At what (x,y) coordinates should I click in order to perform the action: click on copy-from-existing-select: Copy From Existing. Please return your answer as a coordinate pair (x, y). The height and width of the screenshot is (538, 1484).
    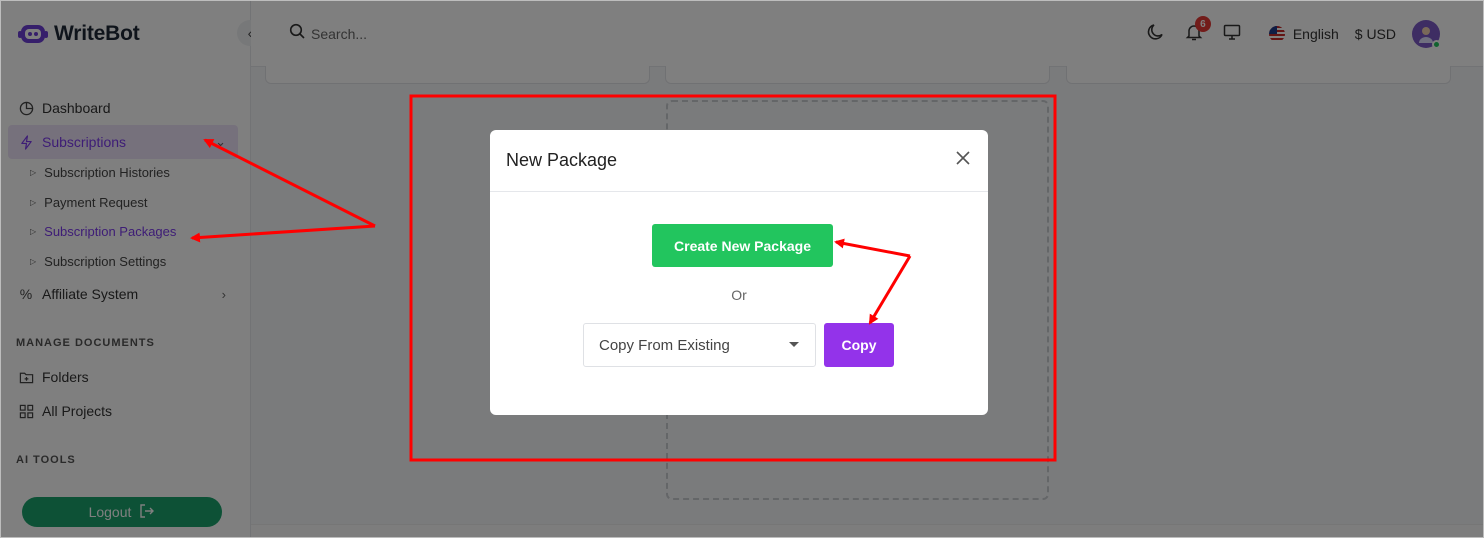
    Looking at the image, I should click on (699, 345).